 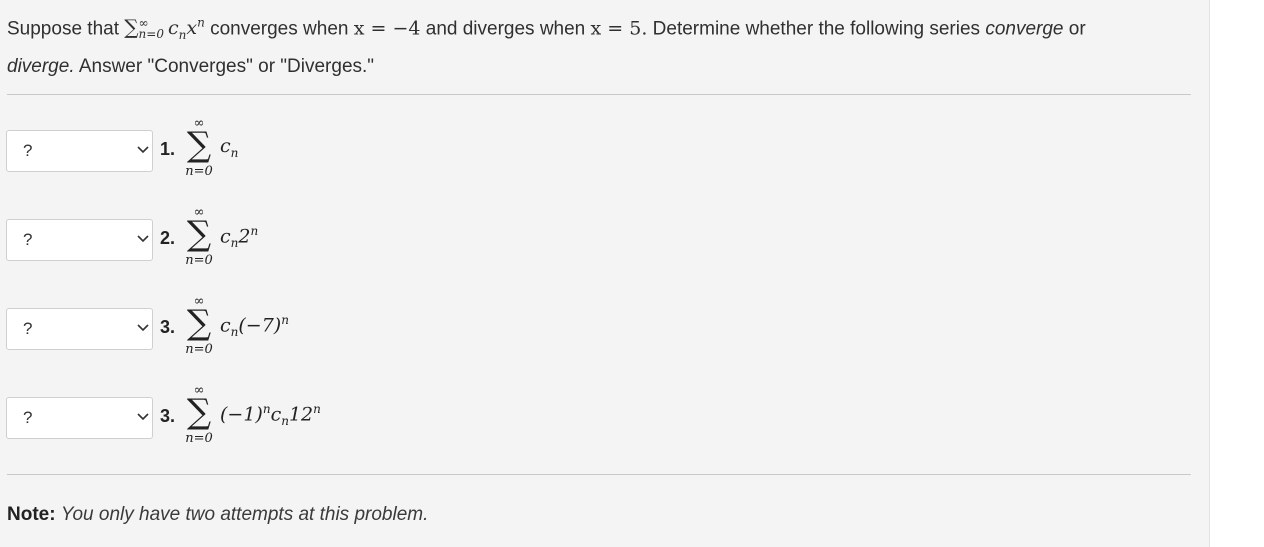 What do you see at coordinates (41, 67) in the screenshot?
I see `word-diverge: diverge.` at bounding box center [41, 67].